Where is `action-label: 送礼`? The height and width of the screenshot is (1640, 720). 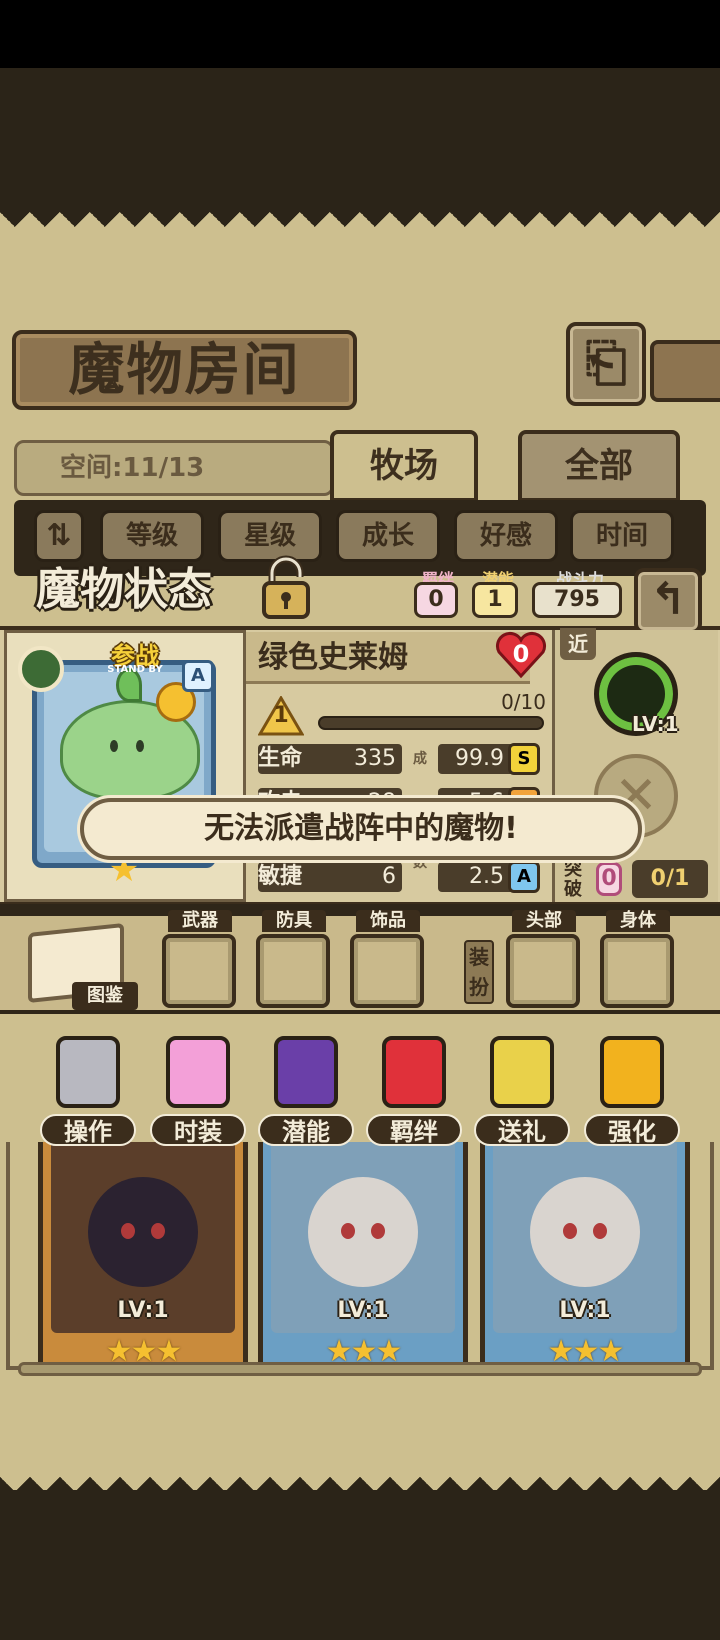
action-label: 送礼 is located at coordinates (522, 1130).